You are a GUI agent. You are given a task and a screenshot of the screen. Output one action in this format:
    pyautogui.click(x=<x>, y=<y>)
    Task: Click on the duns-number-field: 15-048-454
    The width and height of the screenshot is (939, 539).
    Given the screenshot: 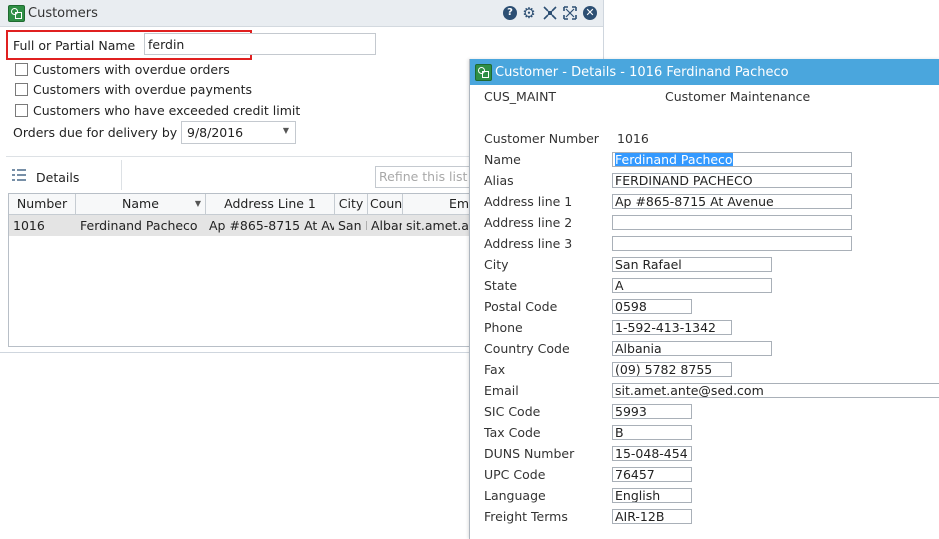 What is the action you would take?
    pyautogui.click(x=652, y=453)
    